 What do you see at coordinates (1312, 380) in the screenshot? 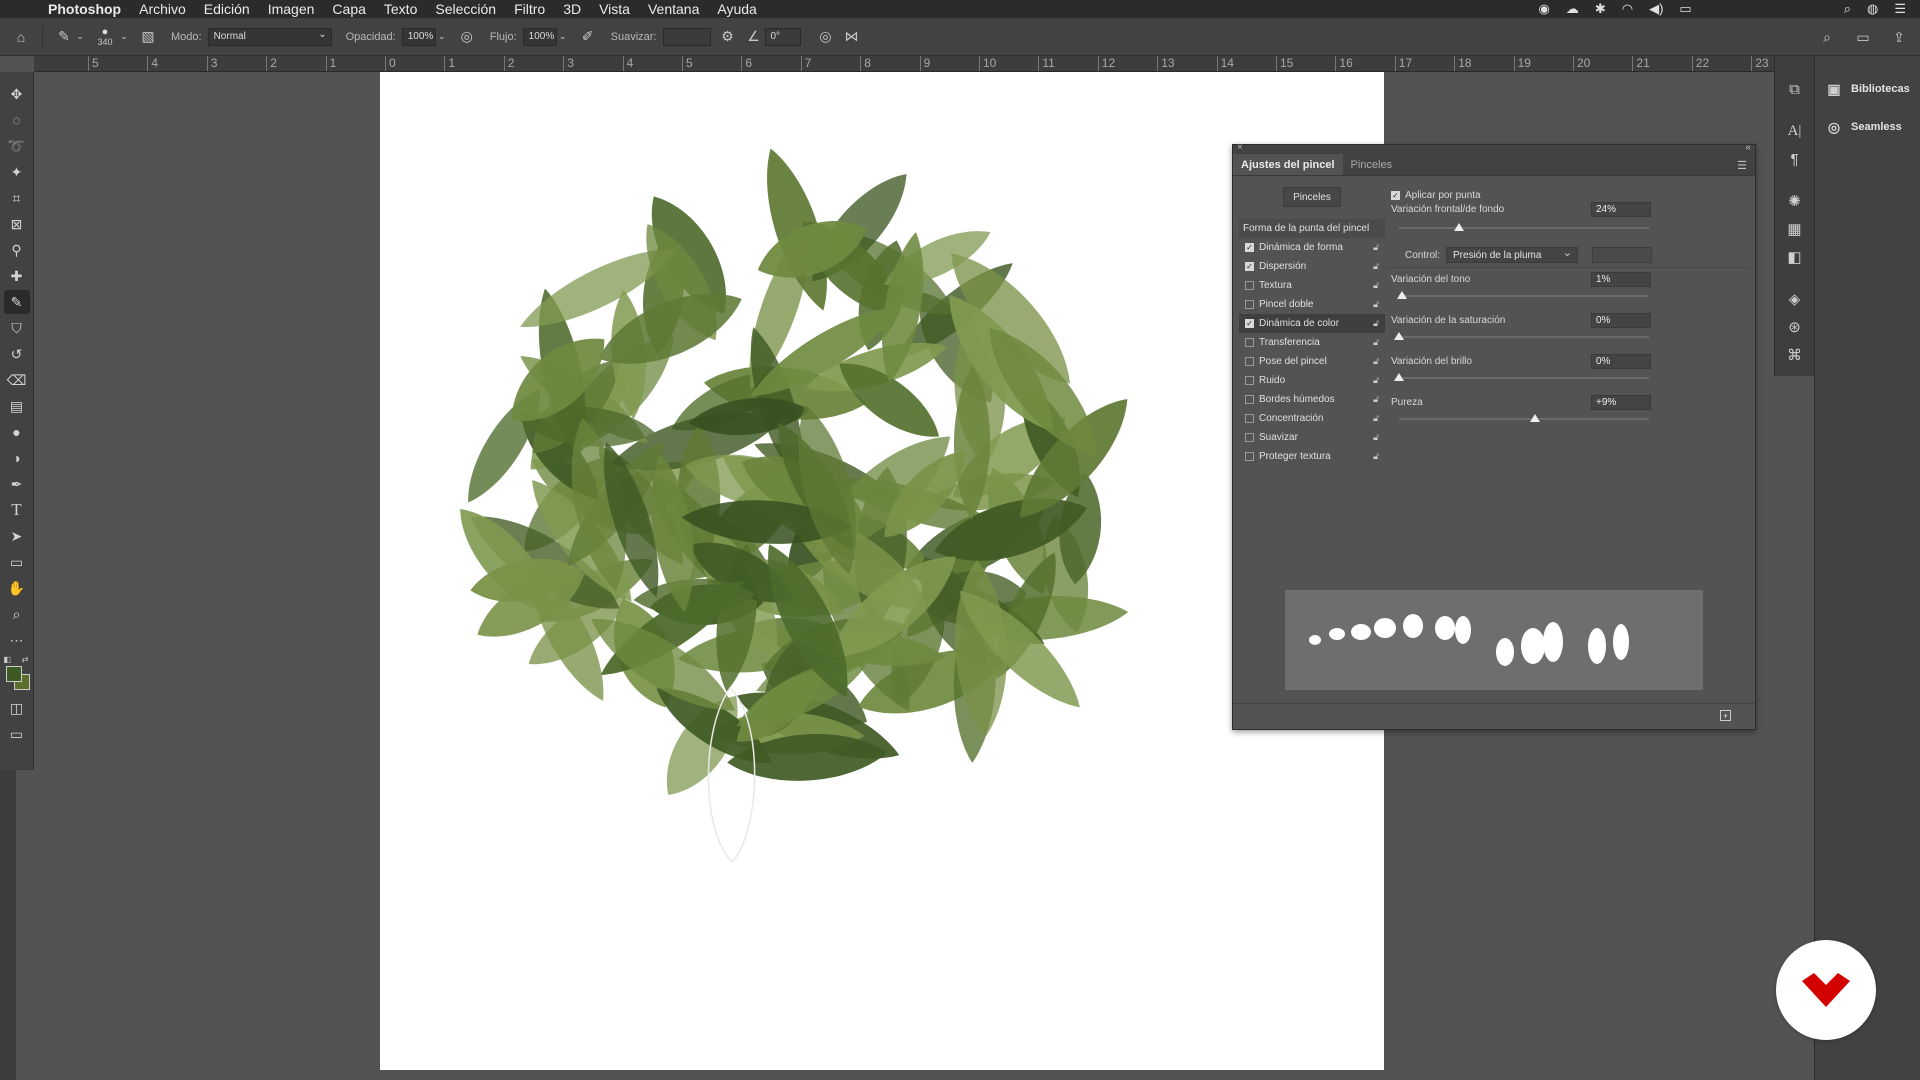
I see `brush-option-item: Ruido 🔓︎` at bounding box center [1312, 380].